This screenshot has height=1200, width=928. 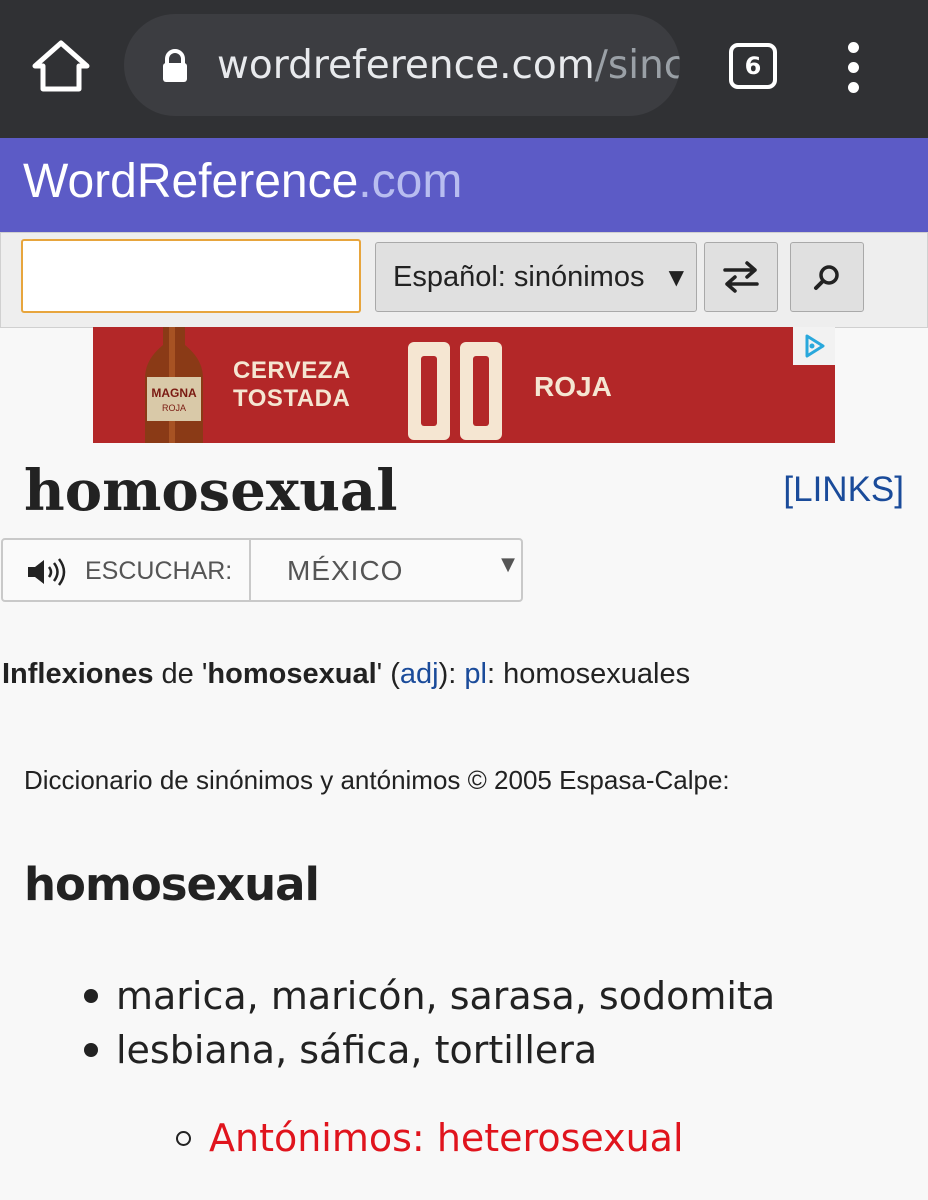 I want to click on synonym-sense: lesbiana, sáfica, tortillera, so click(x=357, y=1050).